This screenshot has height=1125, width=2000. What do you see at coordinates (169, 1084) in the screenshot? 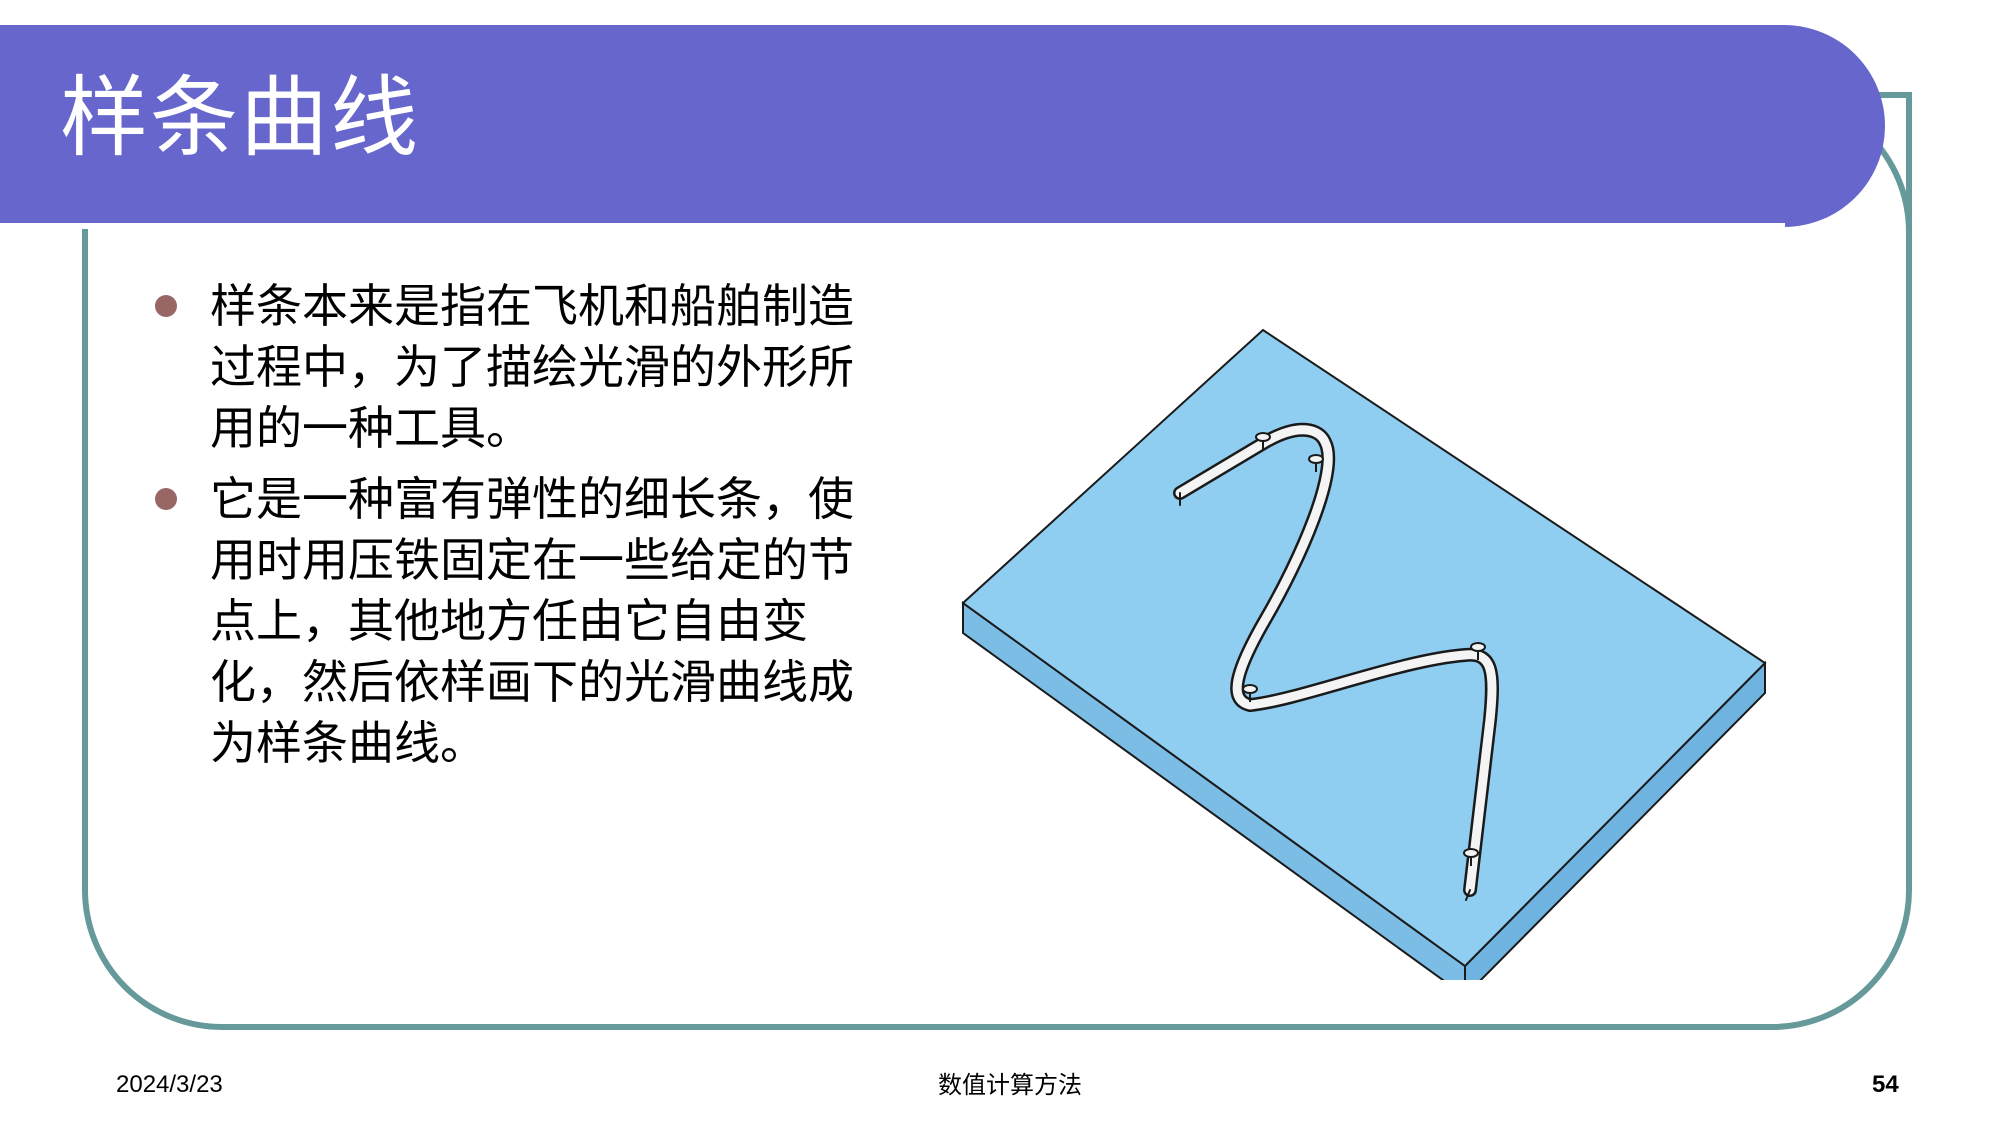
I see `footer-date: 2024/3/23` at bounding box center [169, 1084].